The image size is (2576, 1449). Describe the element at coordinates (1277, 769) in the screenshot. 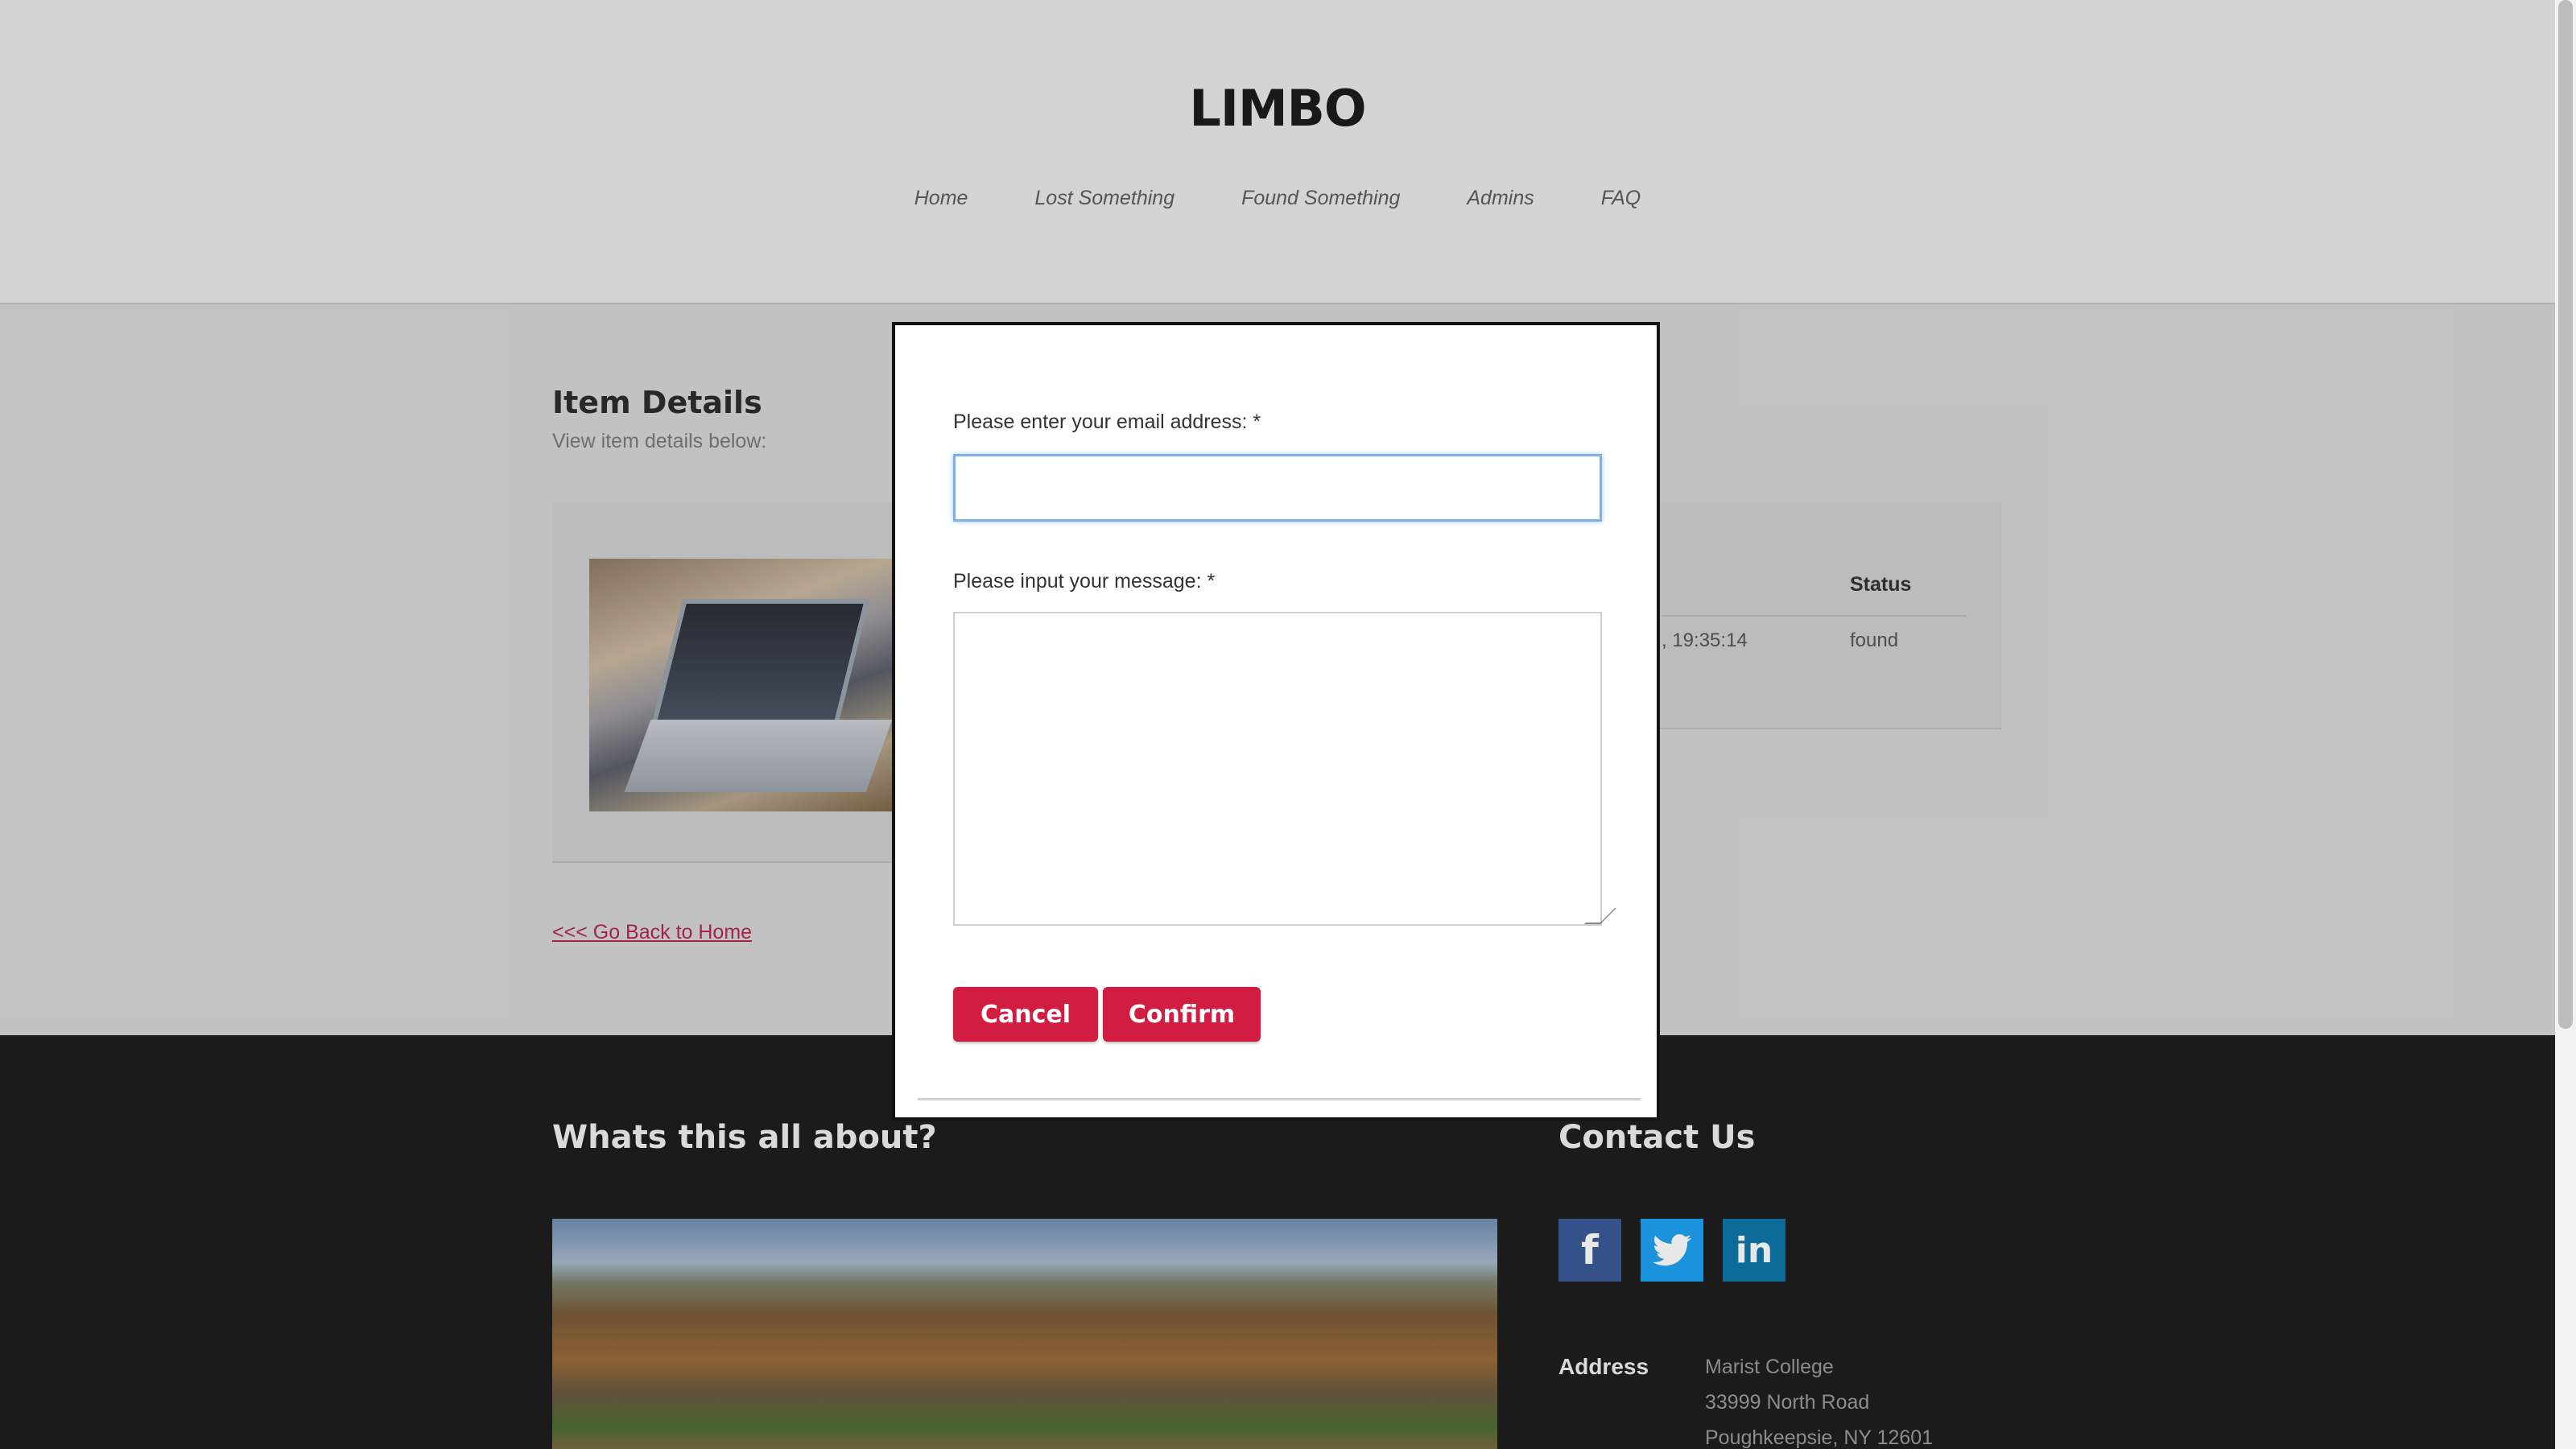

I see `message-textarea` at that location.